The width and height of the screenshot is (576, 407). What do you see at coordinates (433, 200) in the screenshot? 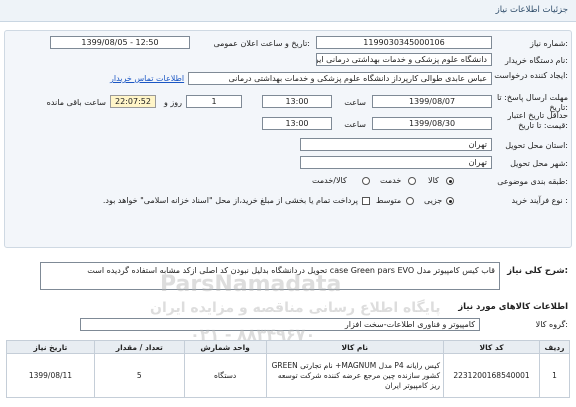
I see `process-minor-label: جزیی` at bounding box center [433, 200].